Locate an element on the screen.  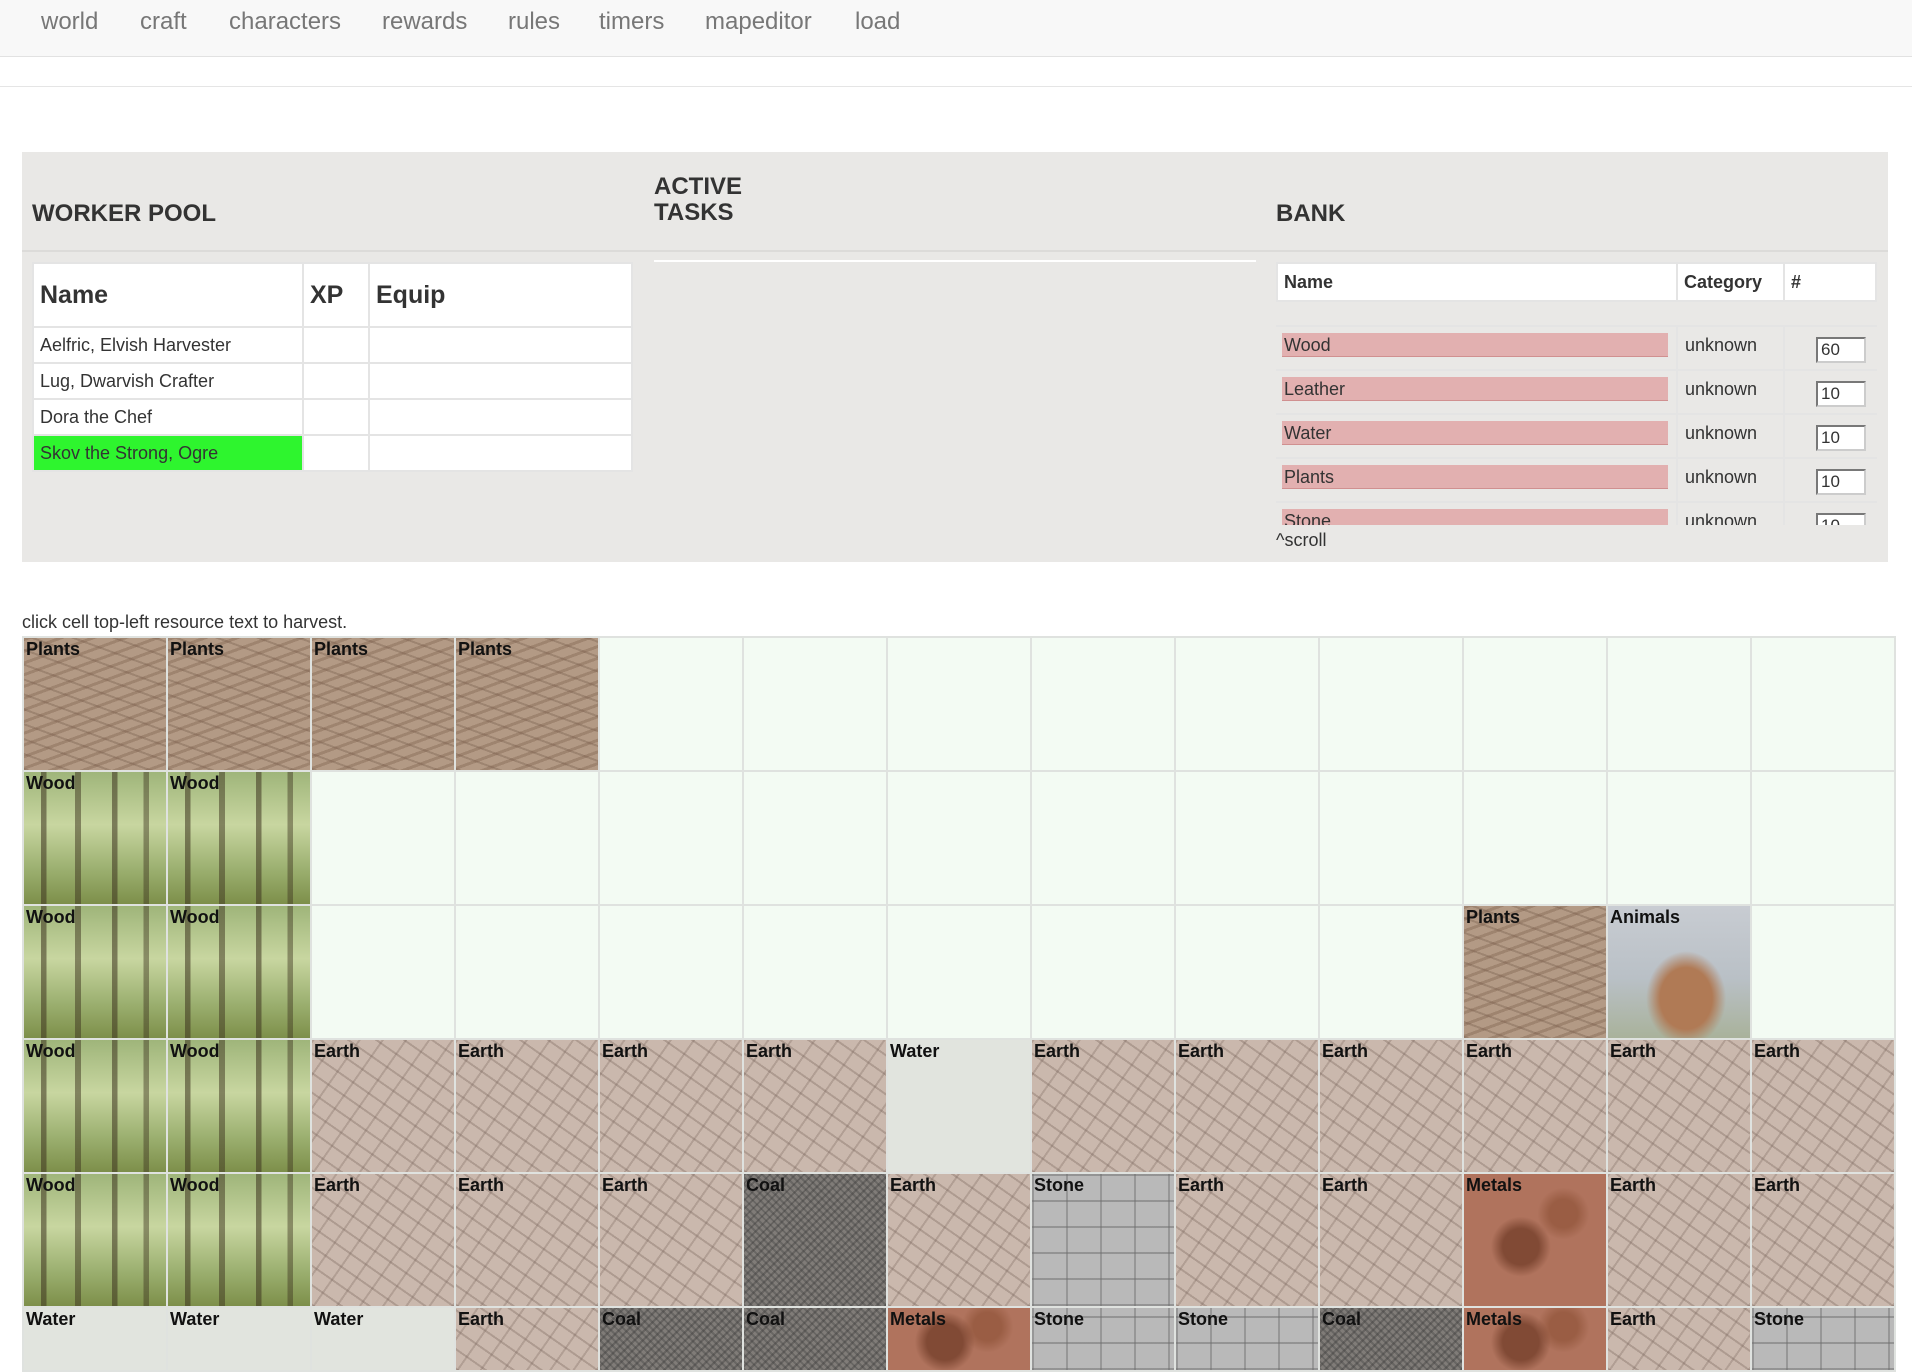
worker-row: Aelfric, Elvish Harvester is located at coordinates (332, 345).